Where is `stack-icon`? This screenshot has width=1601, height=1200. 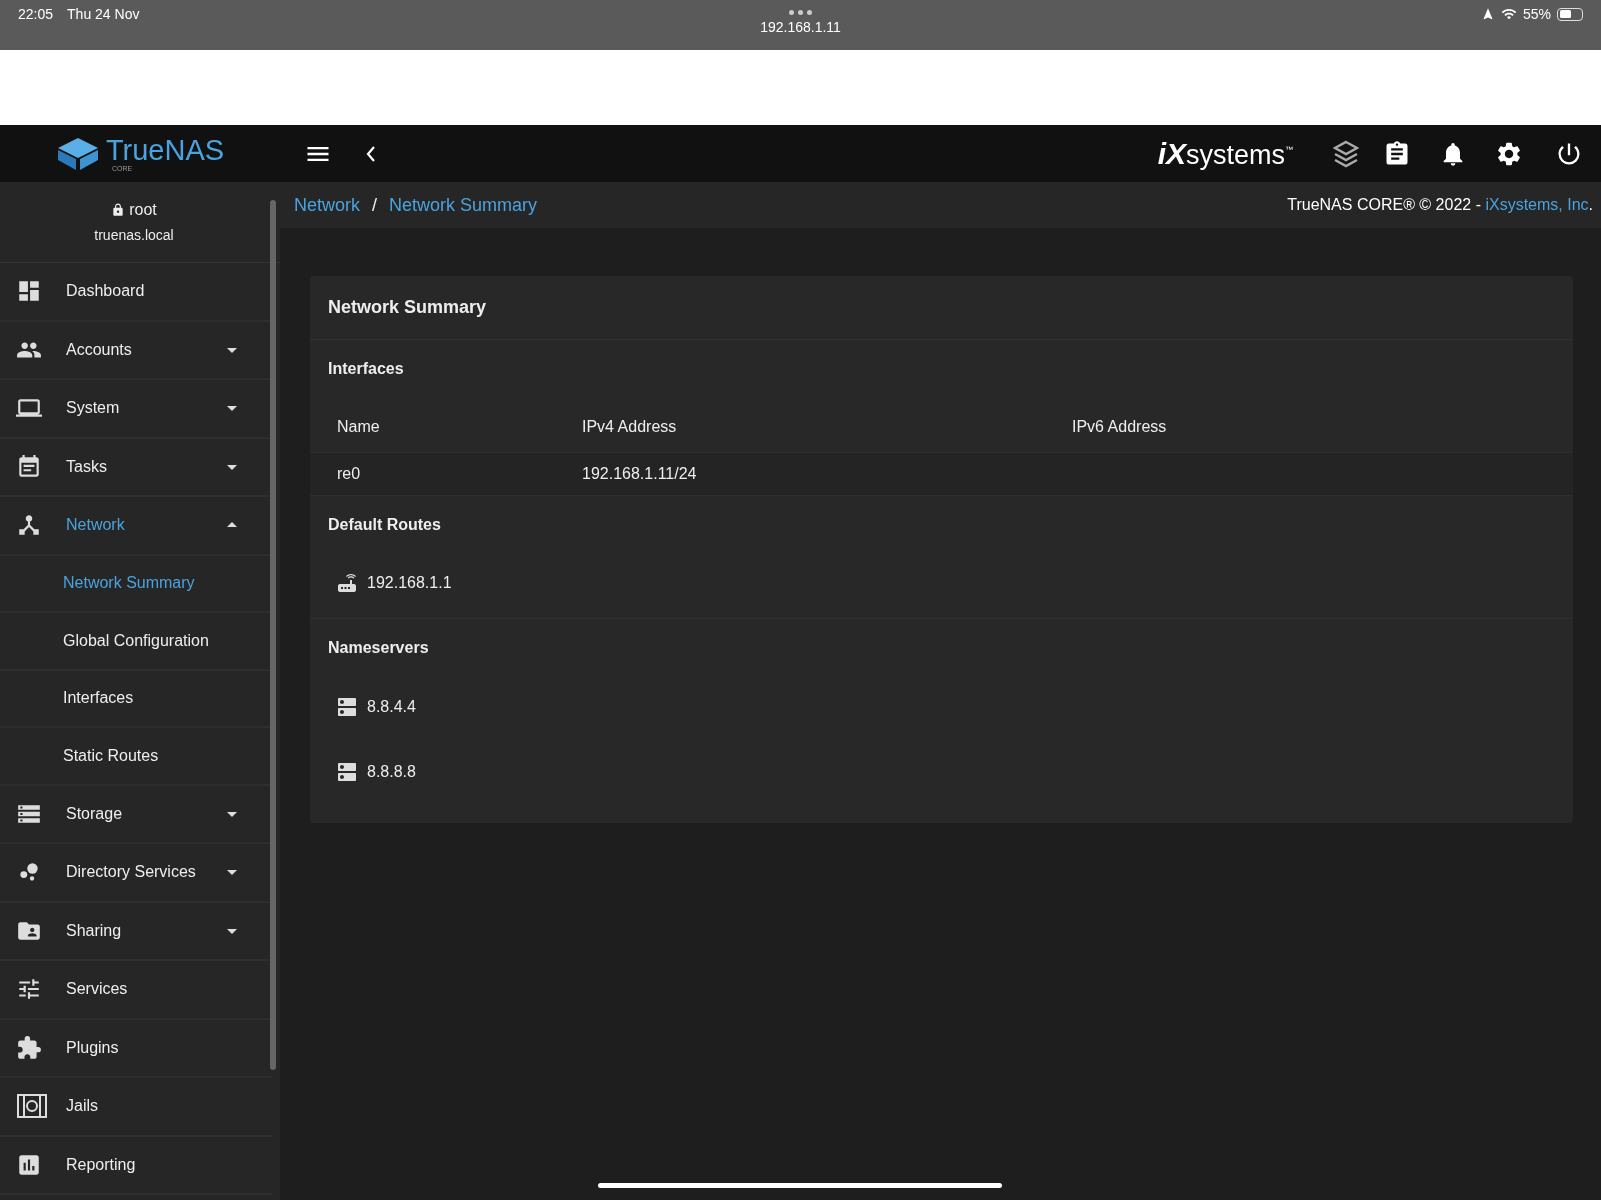
stack-icon is located at coordinates (1346, 153).